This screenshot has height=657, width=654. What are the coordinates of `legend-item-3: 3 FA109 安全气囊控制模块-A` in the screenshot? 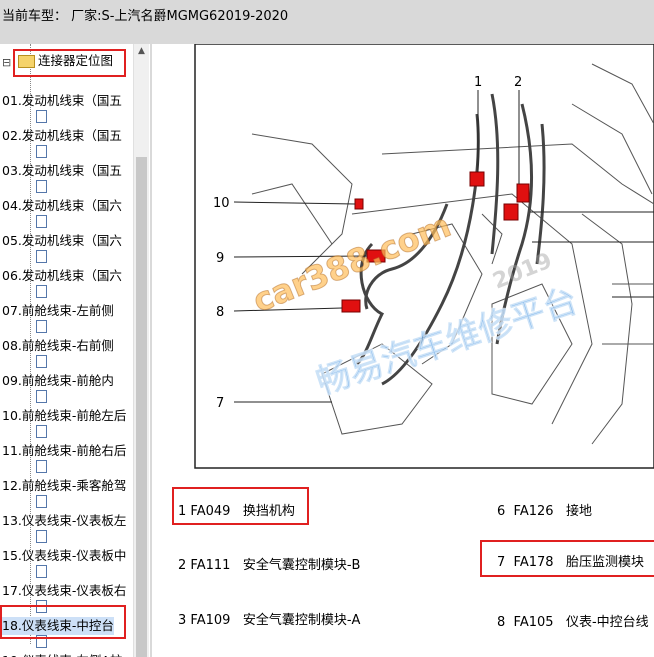 It's located at (269, 620).